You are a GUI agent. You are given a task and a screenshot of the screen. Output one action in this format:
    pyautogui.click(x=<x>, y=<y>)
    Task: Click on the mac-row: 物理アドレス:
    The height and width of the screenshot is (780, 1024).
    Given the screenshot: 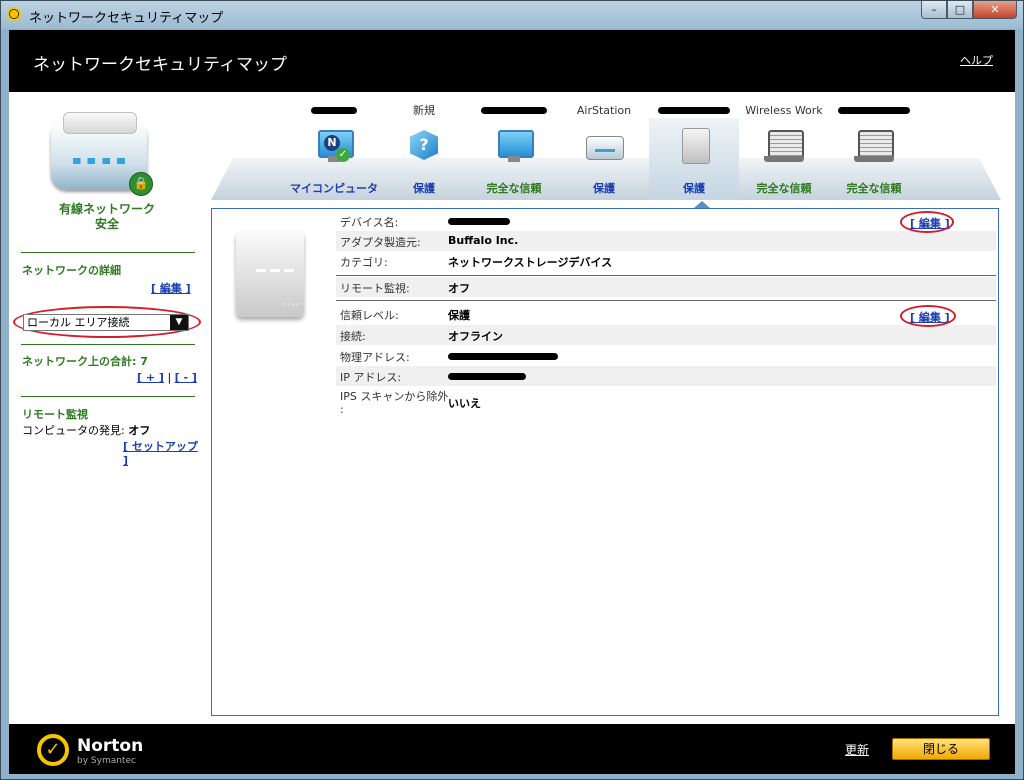 What is the action you would take?
    pyautogui.click(x=666, y=356)
    